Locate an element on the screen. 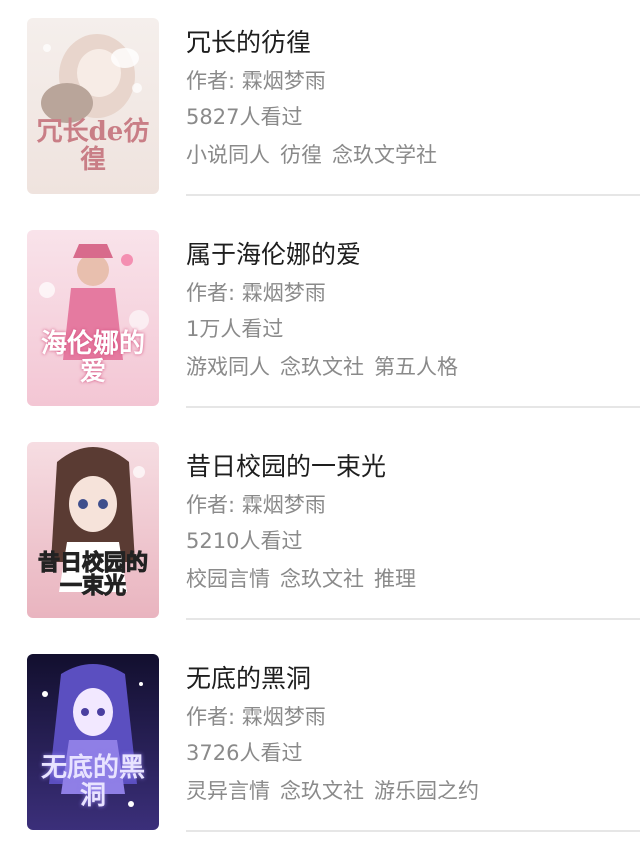  book-views: 1万人看过 is located at coordinates (235, 329).